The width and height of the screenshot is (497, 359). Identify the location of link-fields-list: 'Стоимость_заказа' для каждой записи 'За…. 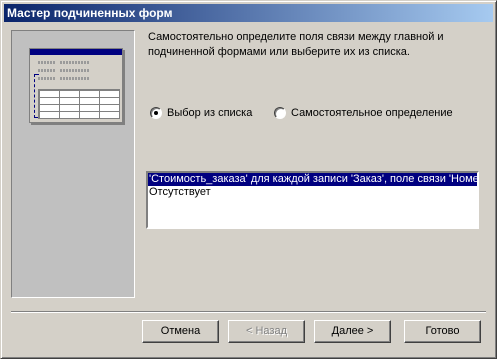
(312, 200).